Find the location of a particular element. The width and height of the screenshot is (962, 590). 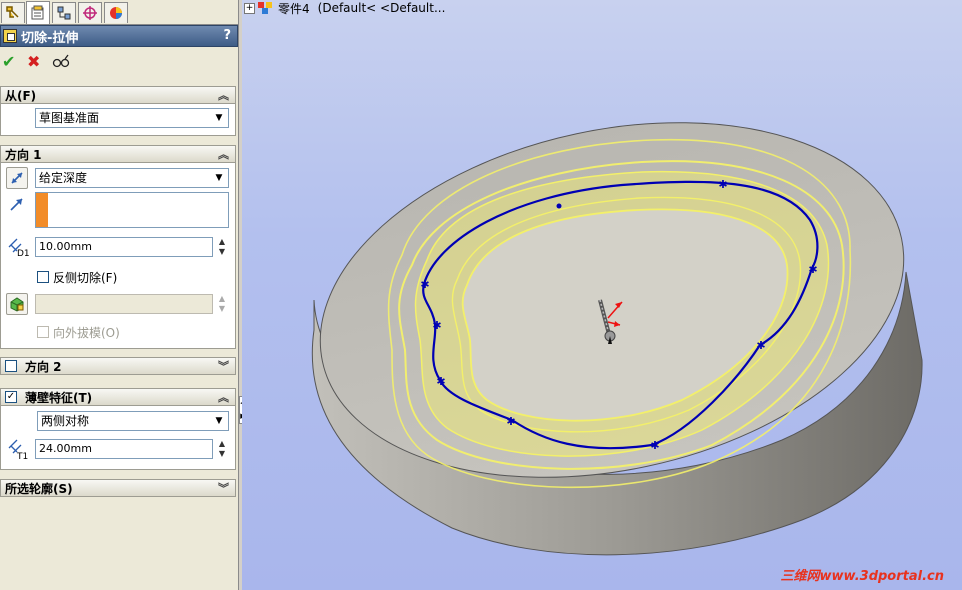

draft-icon is located at coordinates (17, 304).